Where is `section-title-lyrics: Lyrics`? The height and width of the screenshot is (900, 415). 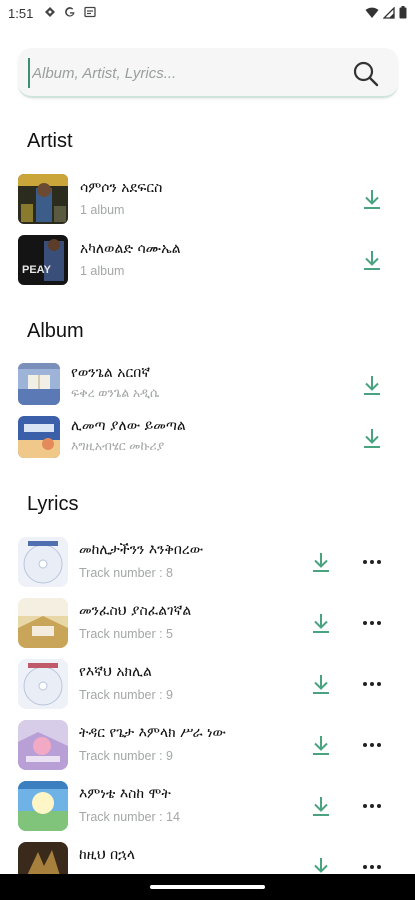
section-title-lyrics: Lyrics is located at coordinates (53, 504).